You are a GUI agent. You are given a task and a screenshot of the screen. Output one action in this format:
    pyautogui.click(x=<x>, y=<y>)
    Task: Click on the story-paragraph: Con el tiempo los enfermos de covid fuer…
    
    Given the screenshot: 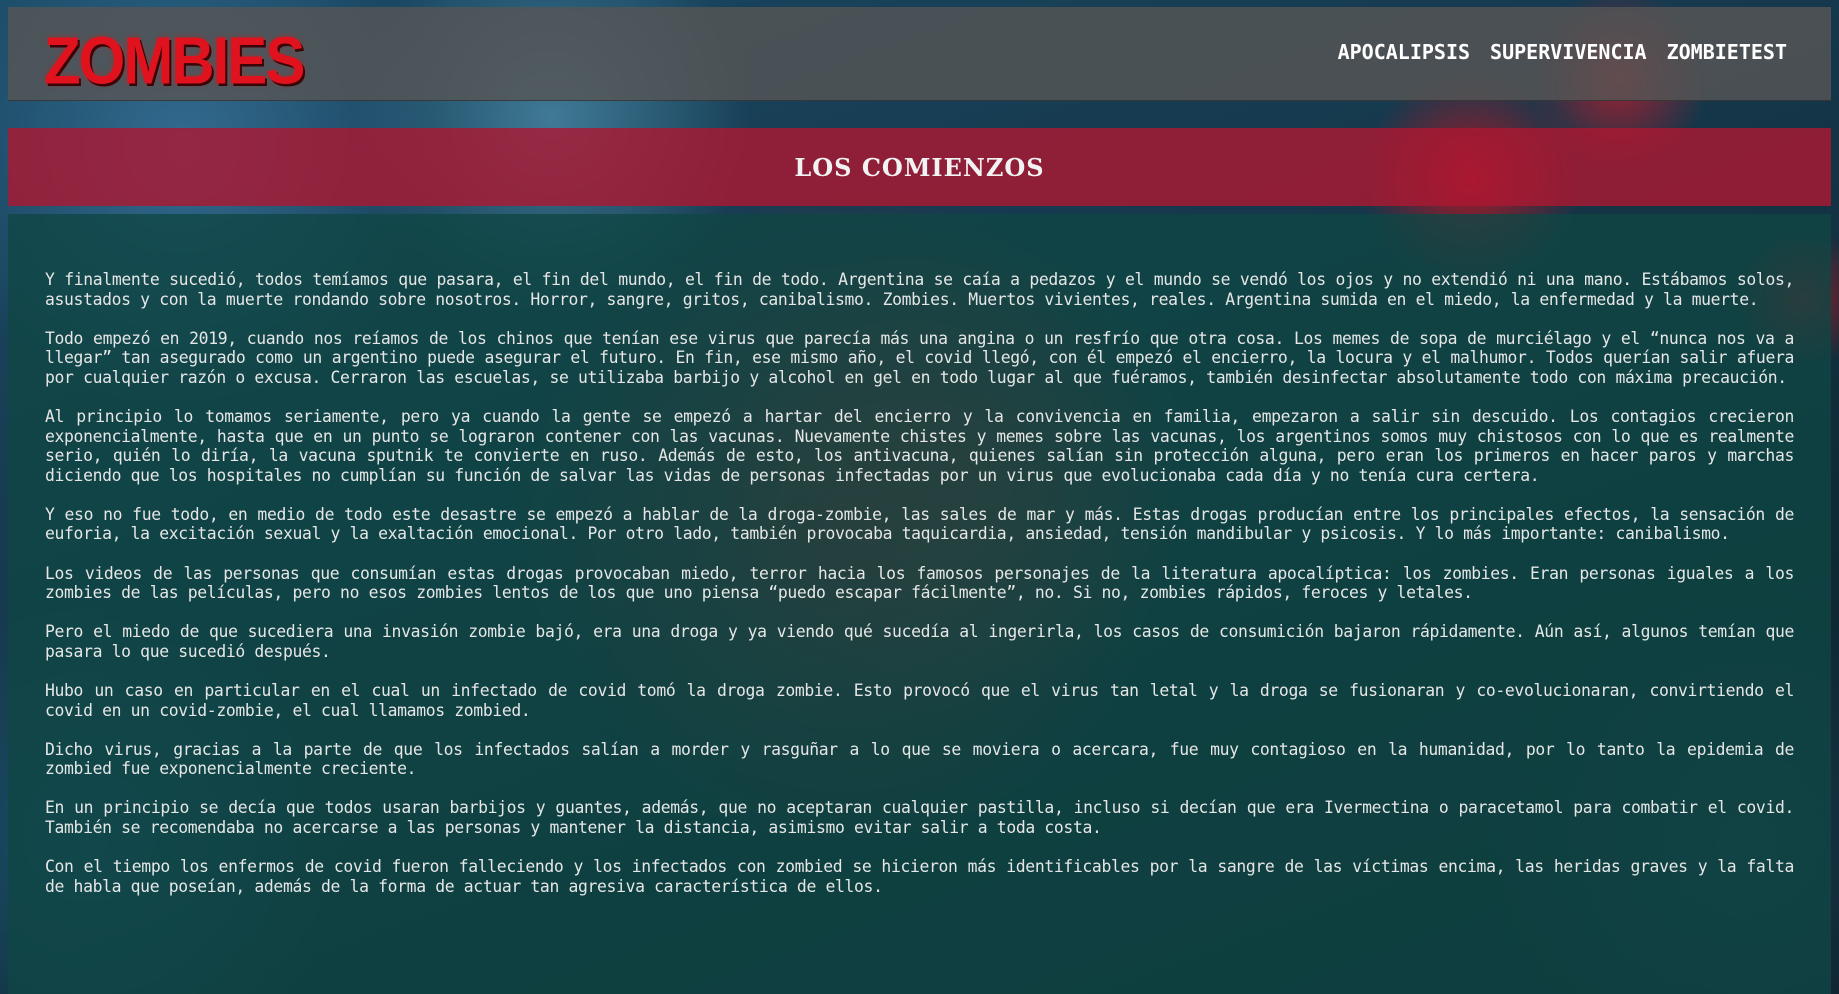 What is the action you would take?
    pyautogui.click(x=919, y=876)
    